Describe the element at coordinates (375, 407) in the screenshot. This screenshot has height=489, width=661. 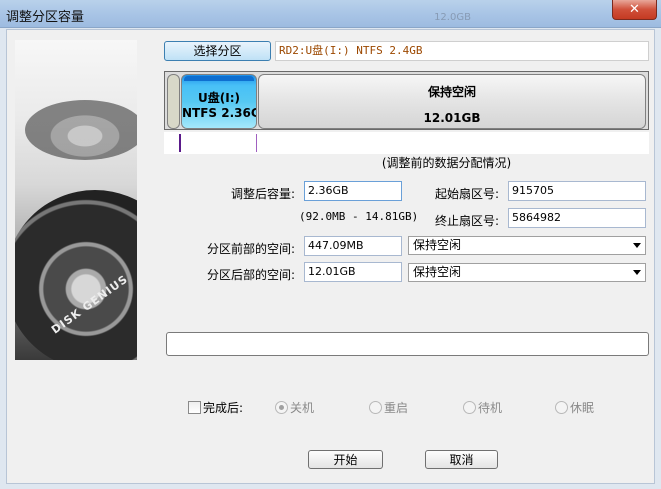
I see `radio-restart` at that location.